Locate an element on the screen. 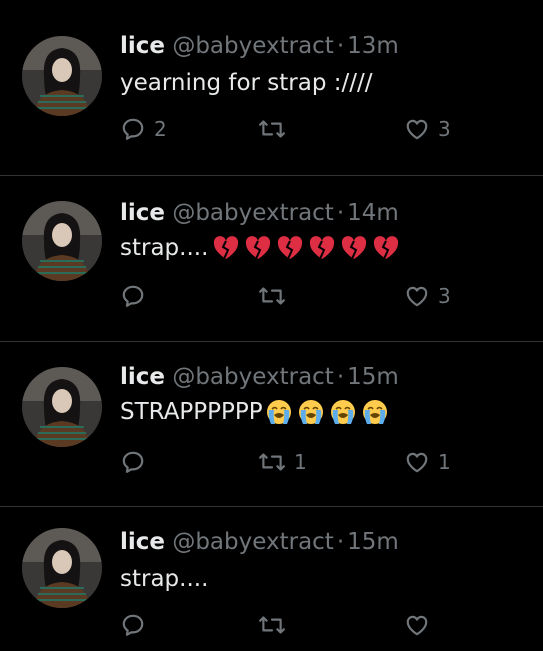 This screenshot has width=543, height=651. tweet-header: lice @babyextract · 13m is located at coordinates (259, 46).